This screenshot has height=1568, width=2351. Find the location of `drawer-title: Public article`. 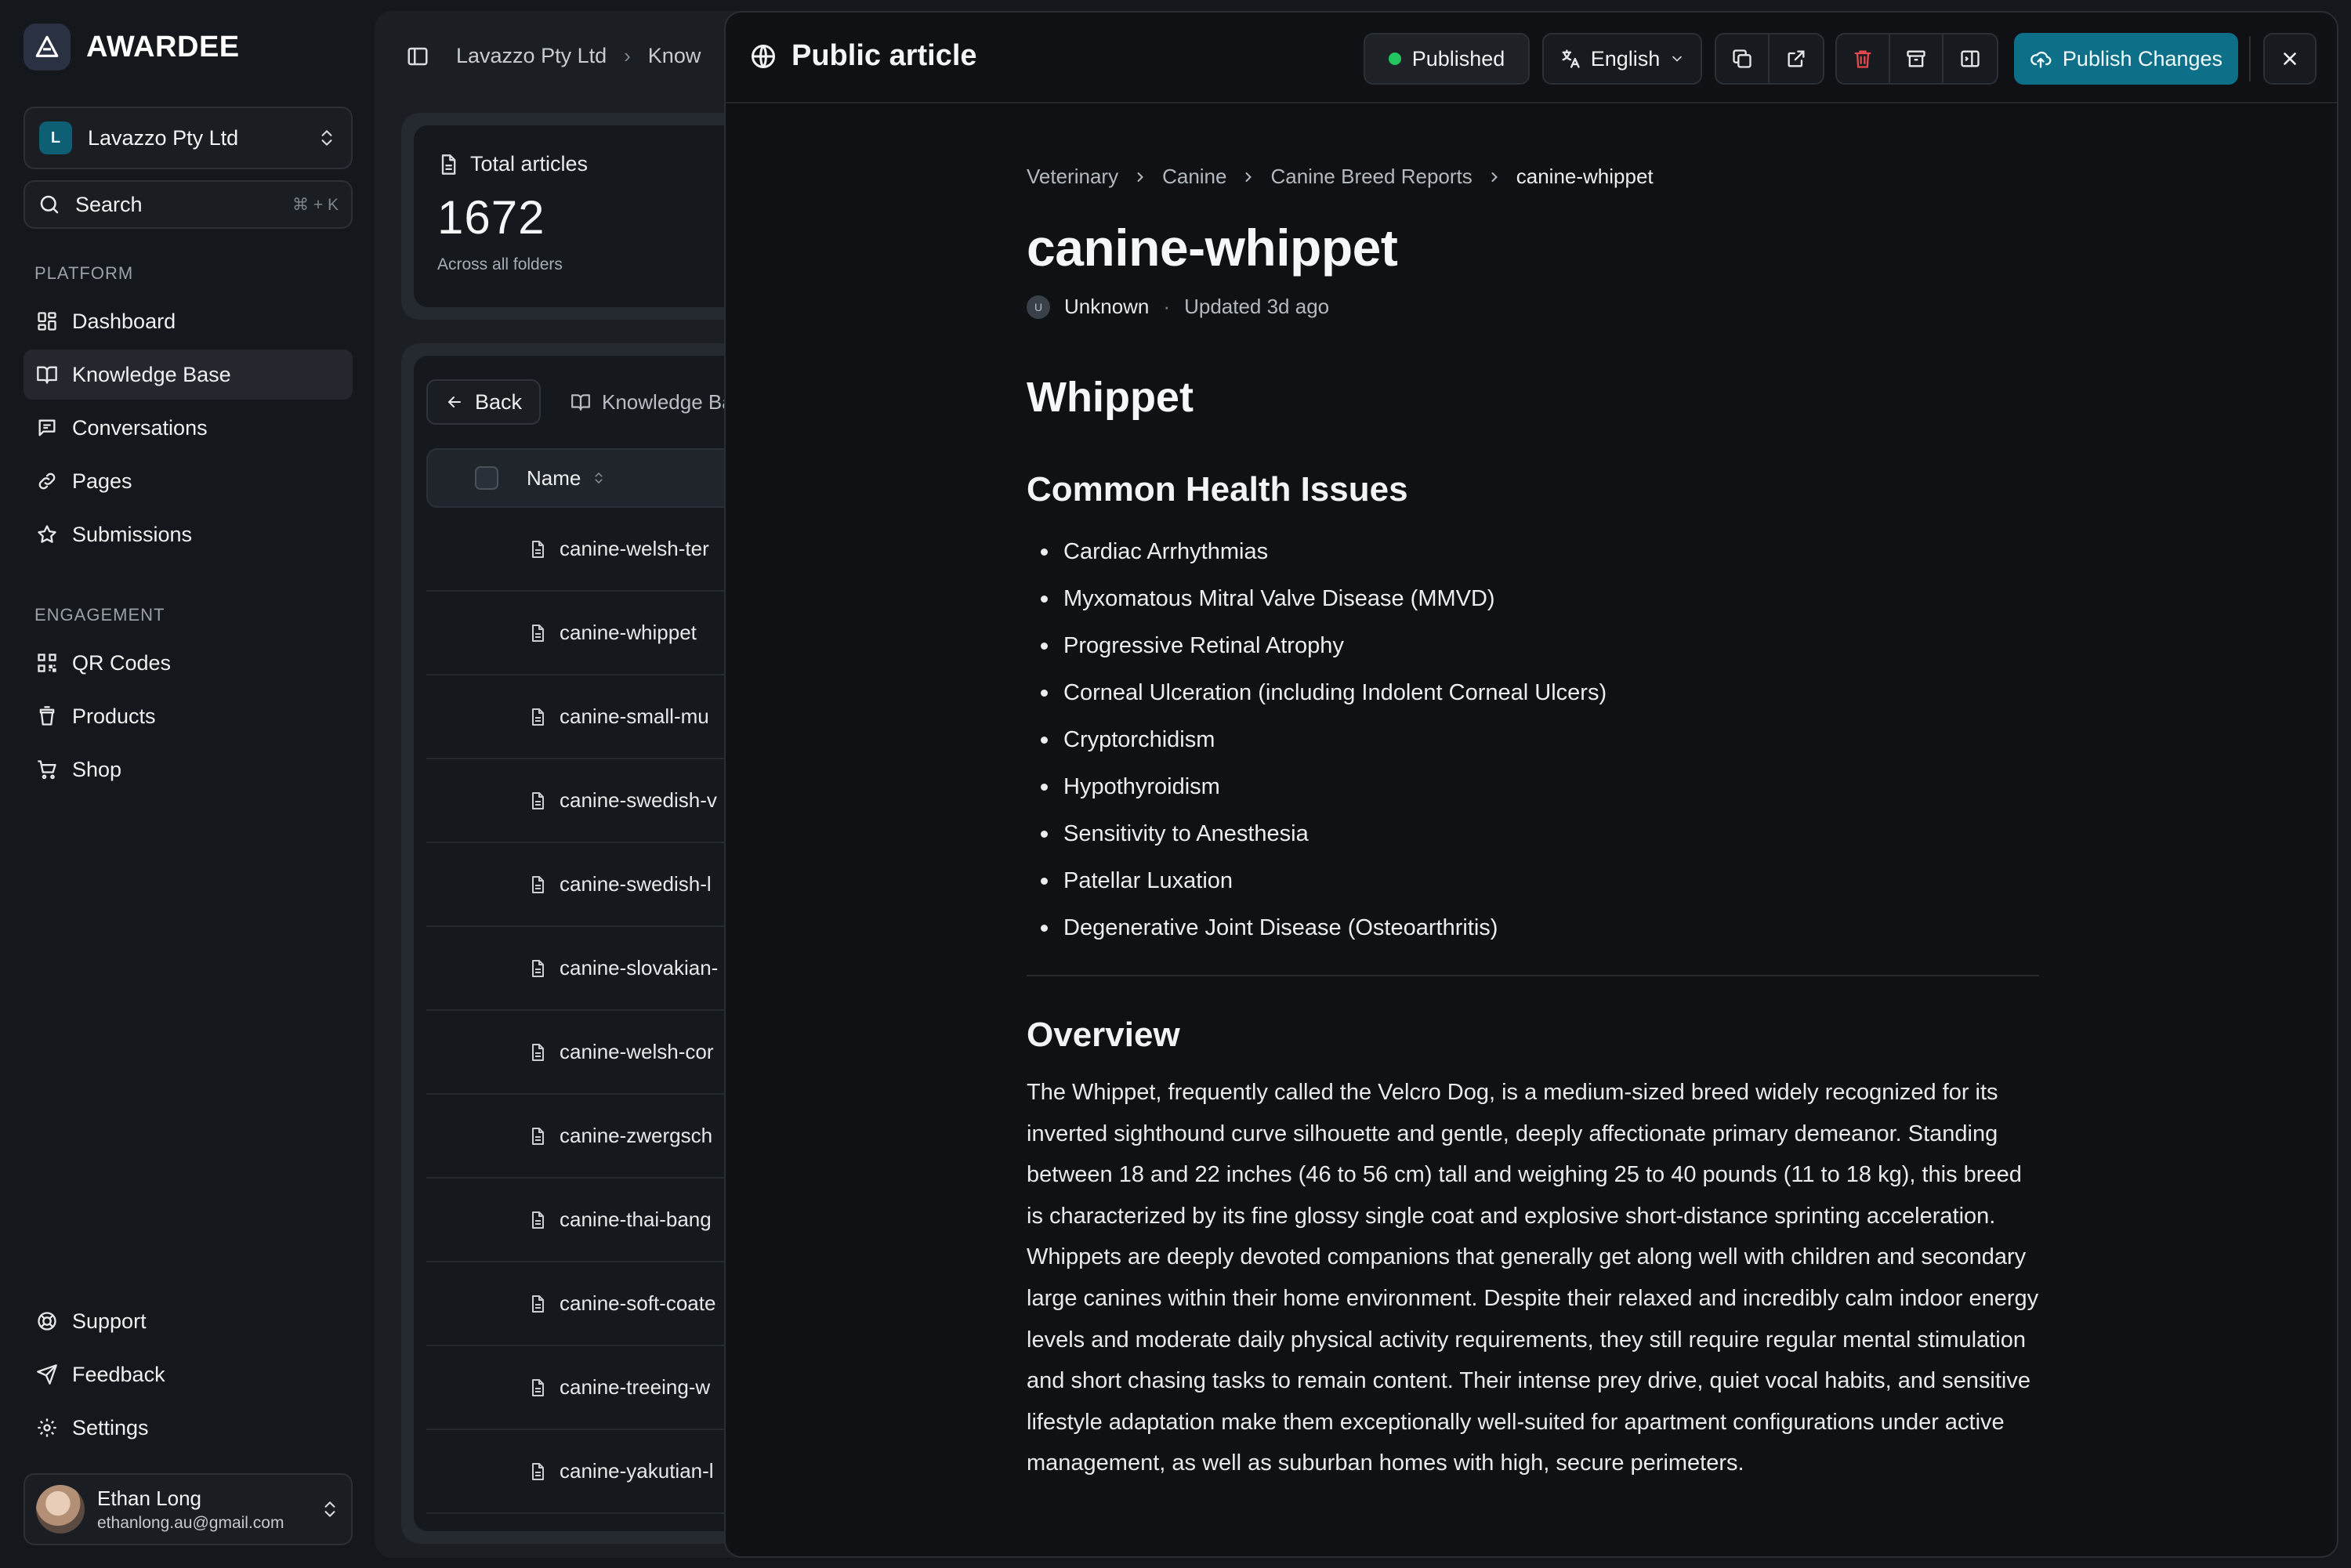

drawer-title: Public article is located at coordinates (884, 56).